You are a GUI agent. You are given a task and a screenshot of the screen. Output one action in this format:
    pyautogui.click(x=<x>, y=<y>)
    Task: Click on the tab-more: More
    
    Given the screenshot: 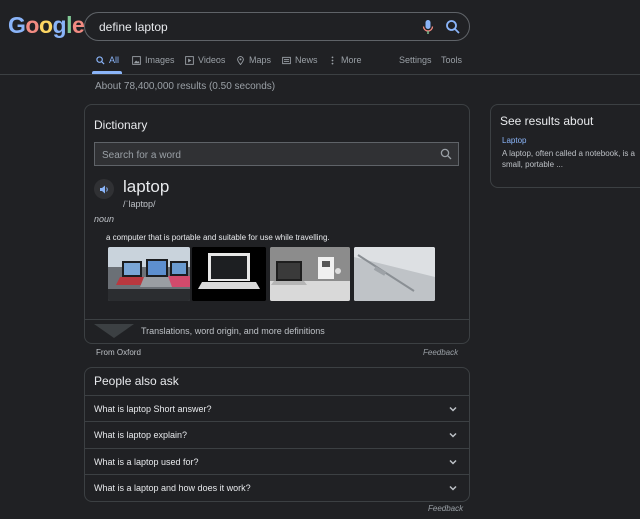 What is the action you would take?
    pyautogui.click(x=345, y=60)
    